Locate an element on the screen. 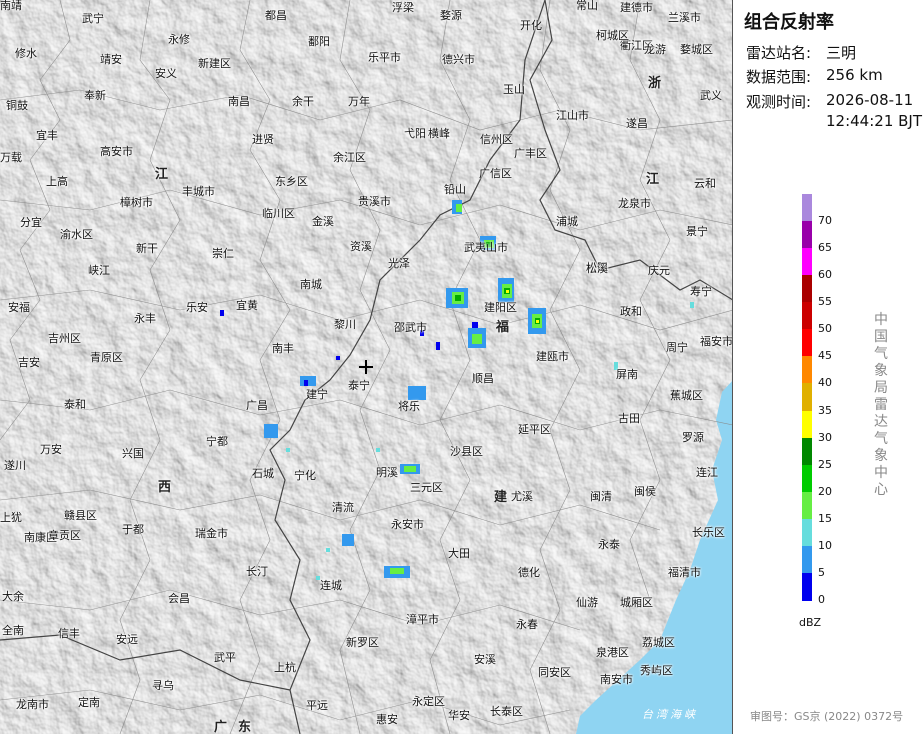 The image size is (924, 734). place-label: 遂川 is located at coordinates (15, 465).